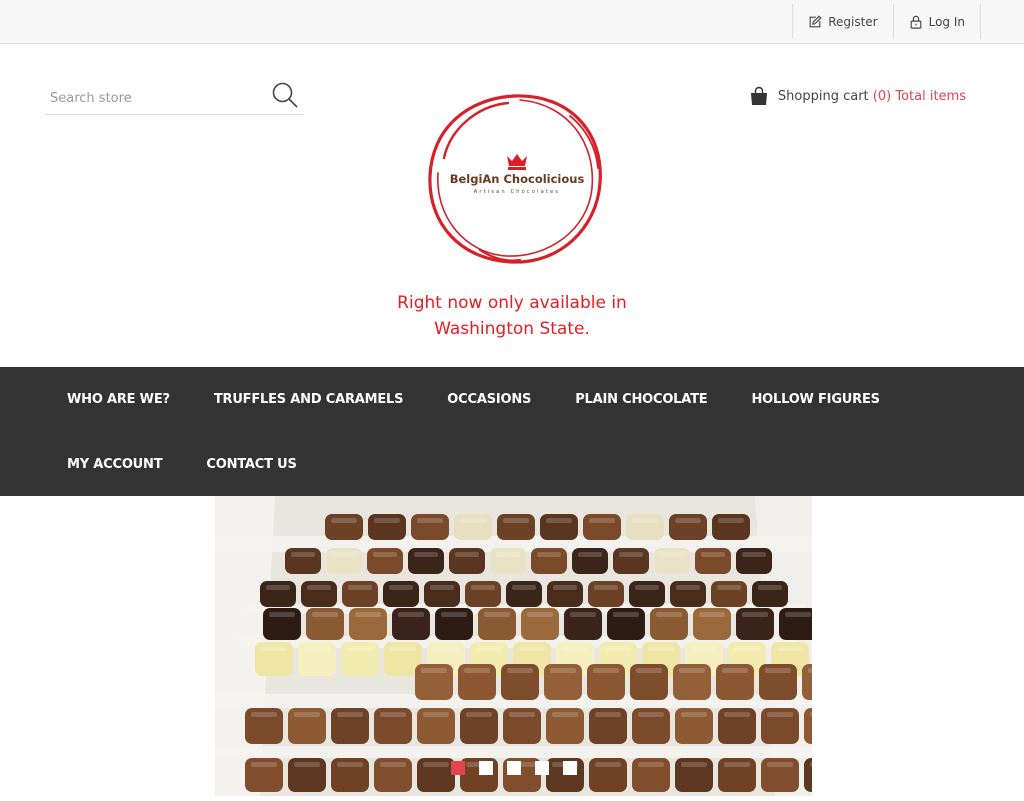 The width and height of the screenshot is (1024, 801). I want to click on login-label: Log In, so click(946, 21).